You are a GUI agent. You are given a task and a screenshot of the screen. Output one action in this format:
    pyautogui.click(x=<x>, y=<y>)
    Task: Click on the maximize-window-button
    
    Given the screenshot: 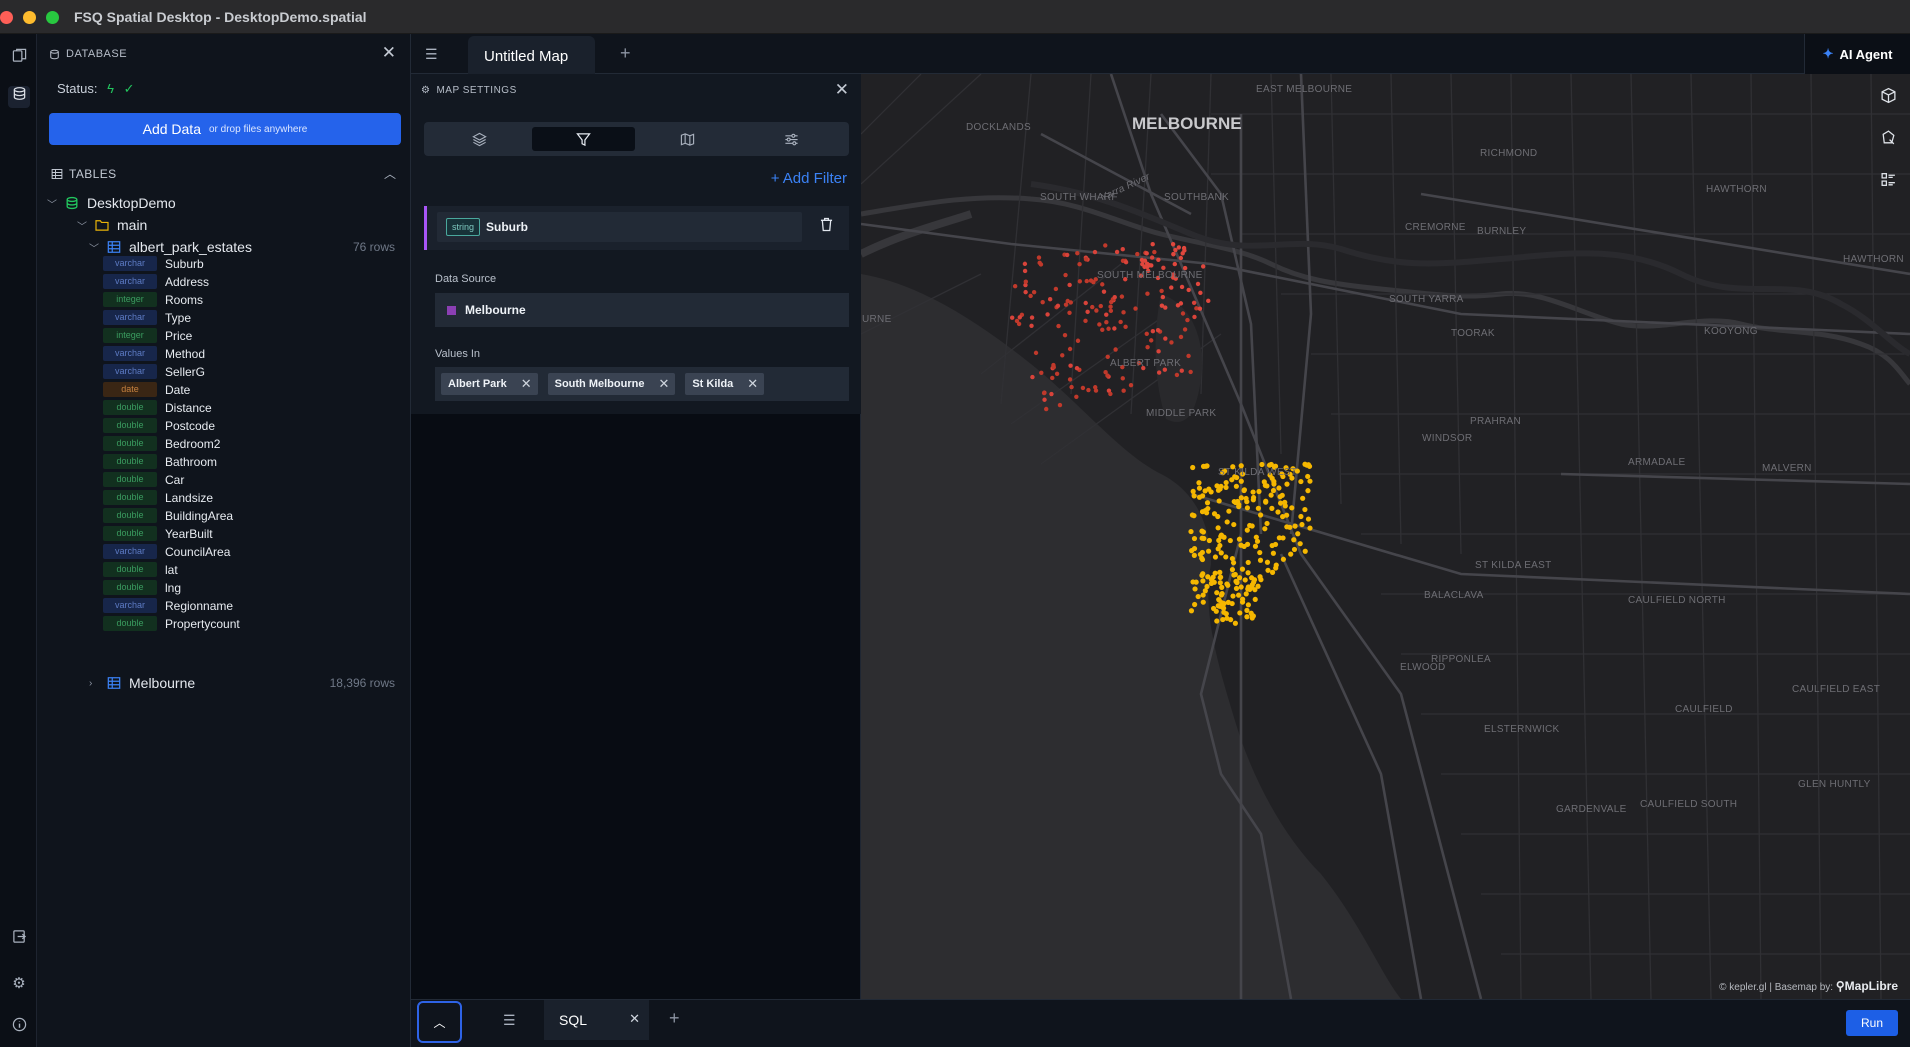 What is the action you would take?
    pyautogui.click(x=52, y=17)
    